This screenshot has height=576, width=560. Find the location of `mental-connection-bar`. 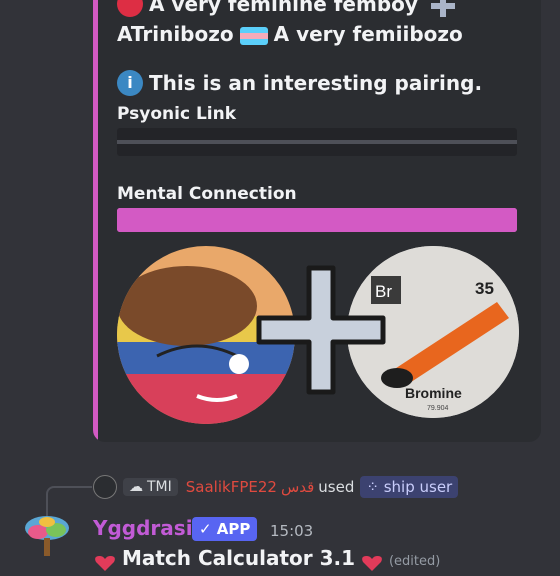

mental-connection-bar is located at coordinates (317, 220).